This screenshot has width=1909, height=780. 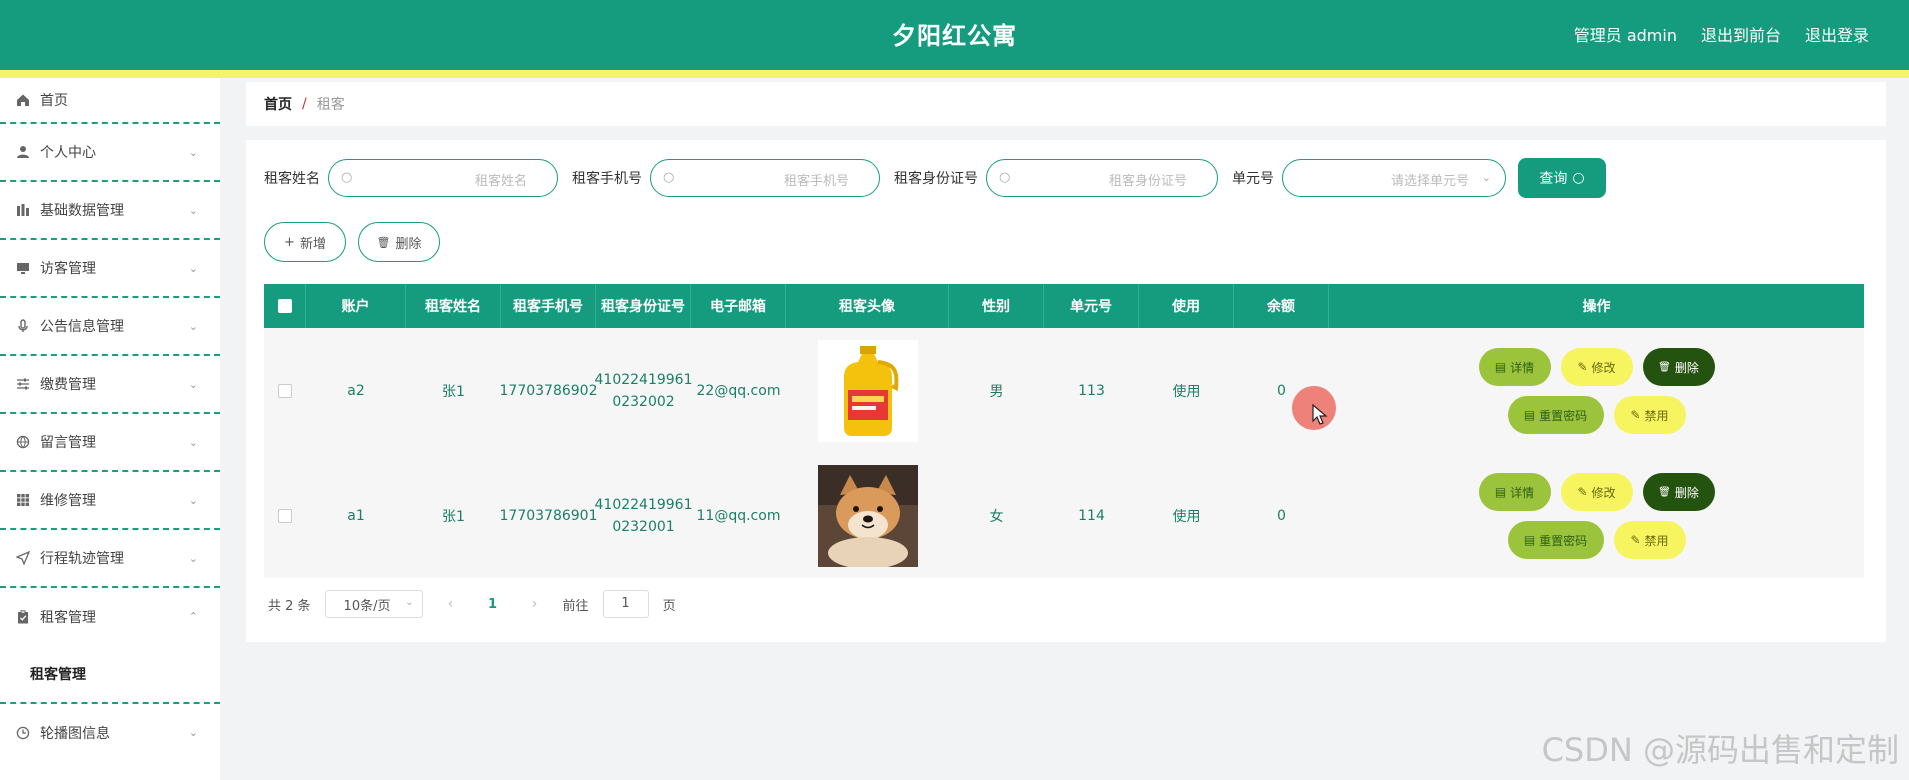 I want to click on total-count: 共 2 条, so click(x=289, y=606).